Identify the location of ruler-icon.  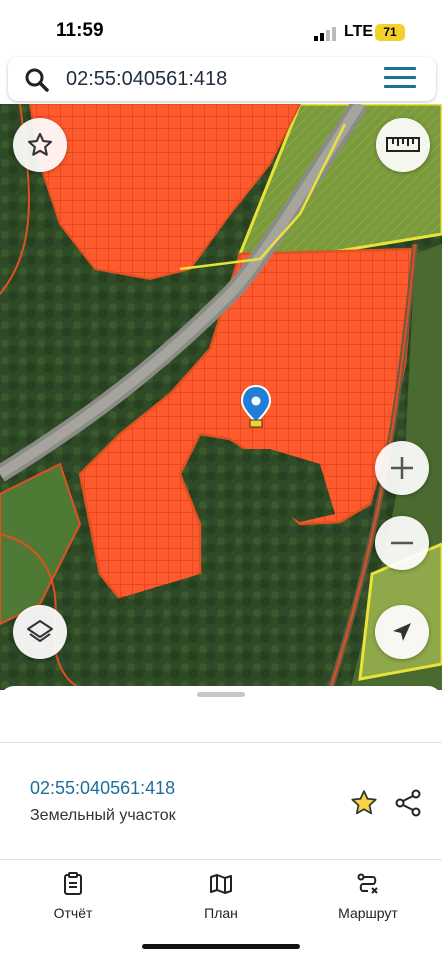
(403, 144).